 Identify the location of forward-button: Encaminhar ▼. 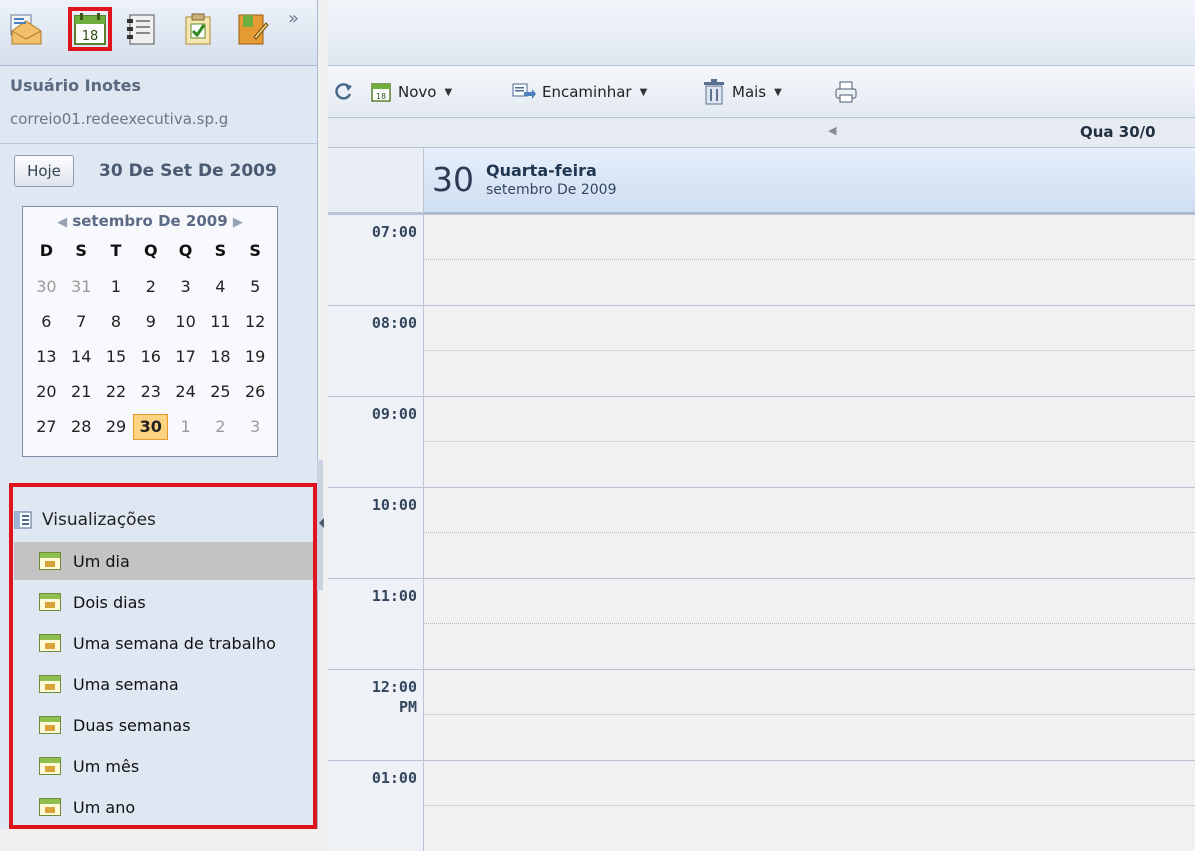
(579, 92).